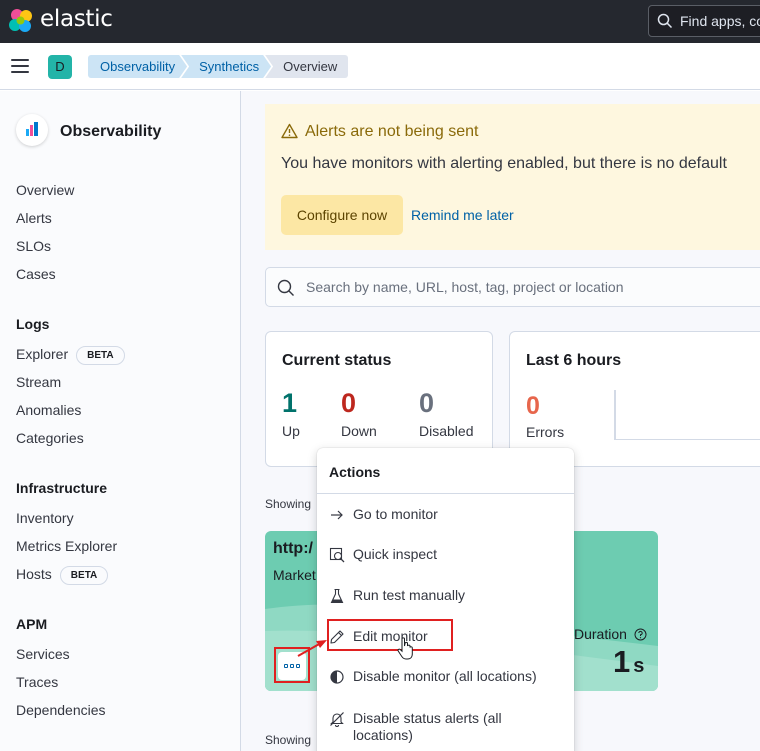 The width and height of the screenshot is (760, 751). Describe the element at coordinates (390, 635) in the screenshot. I see `edit-monitor-highlight` at that location.